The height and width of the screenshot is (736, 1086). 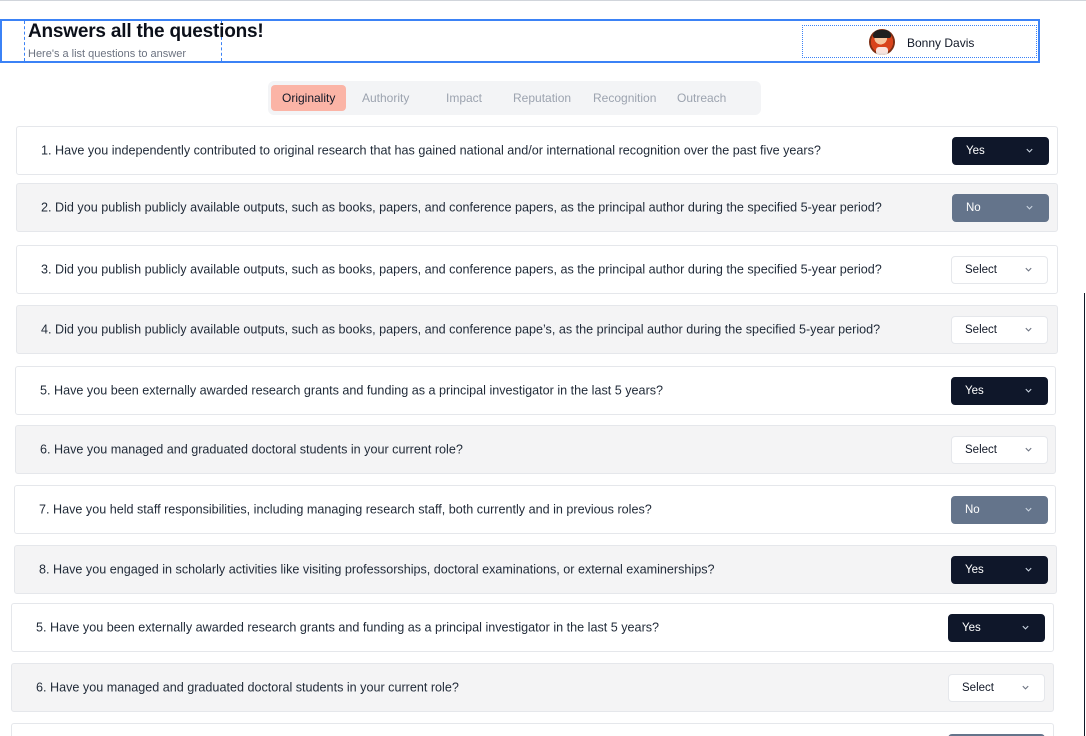 What do you see at coordinates (107, 54) in the screenshot?
I see `page-subtitle: Here's a list questions to answer` at bounding box center [107, 54].